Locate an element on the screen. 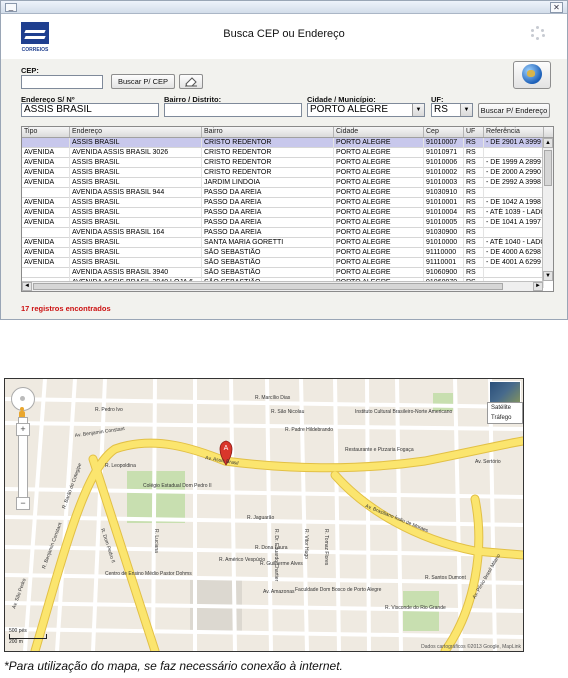 The height and width of the screenshot is (678, 568). scroll-down-icon: ▼ is located at coordinates (548, 276).